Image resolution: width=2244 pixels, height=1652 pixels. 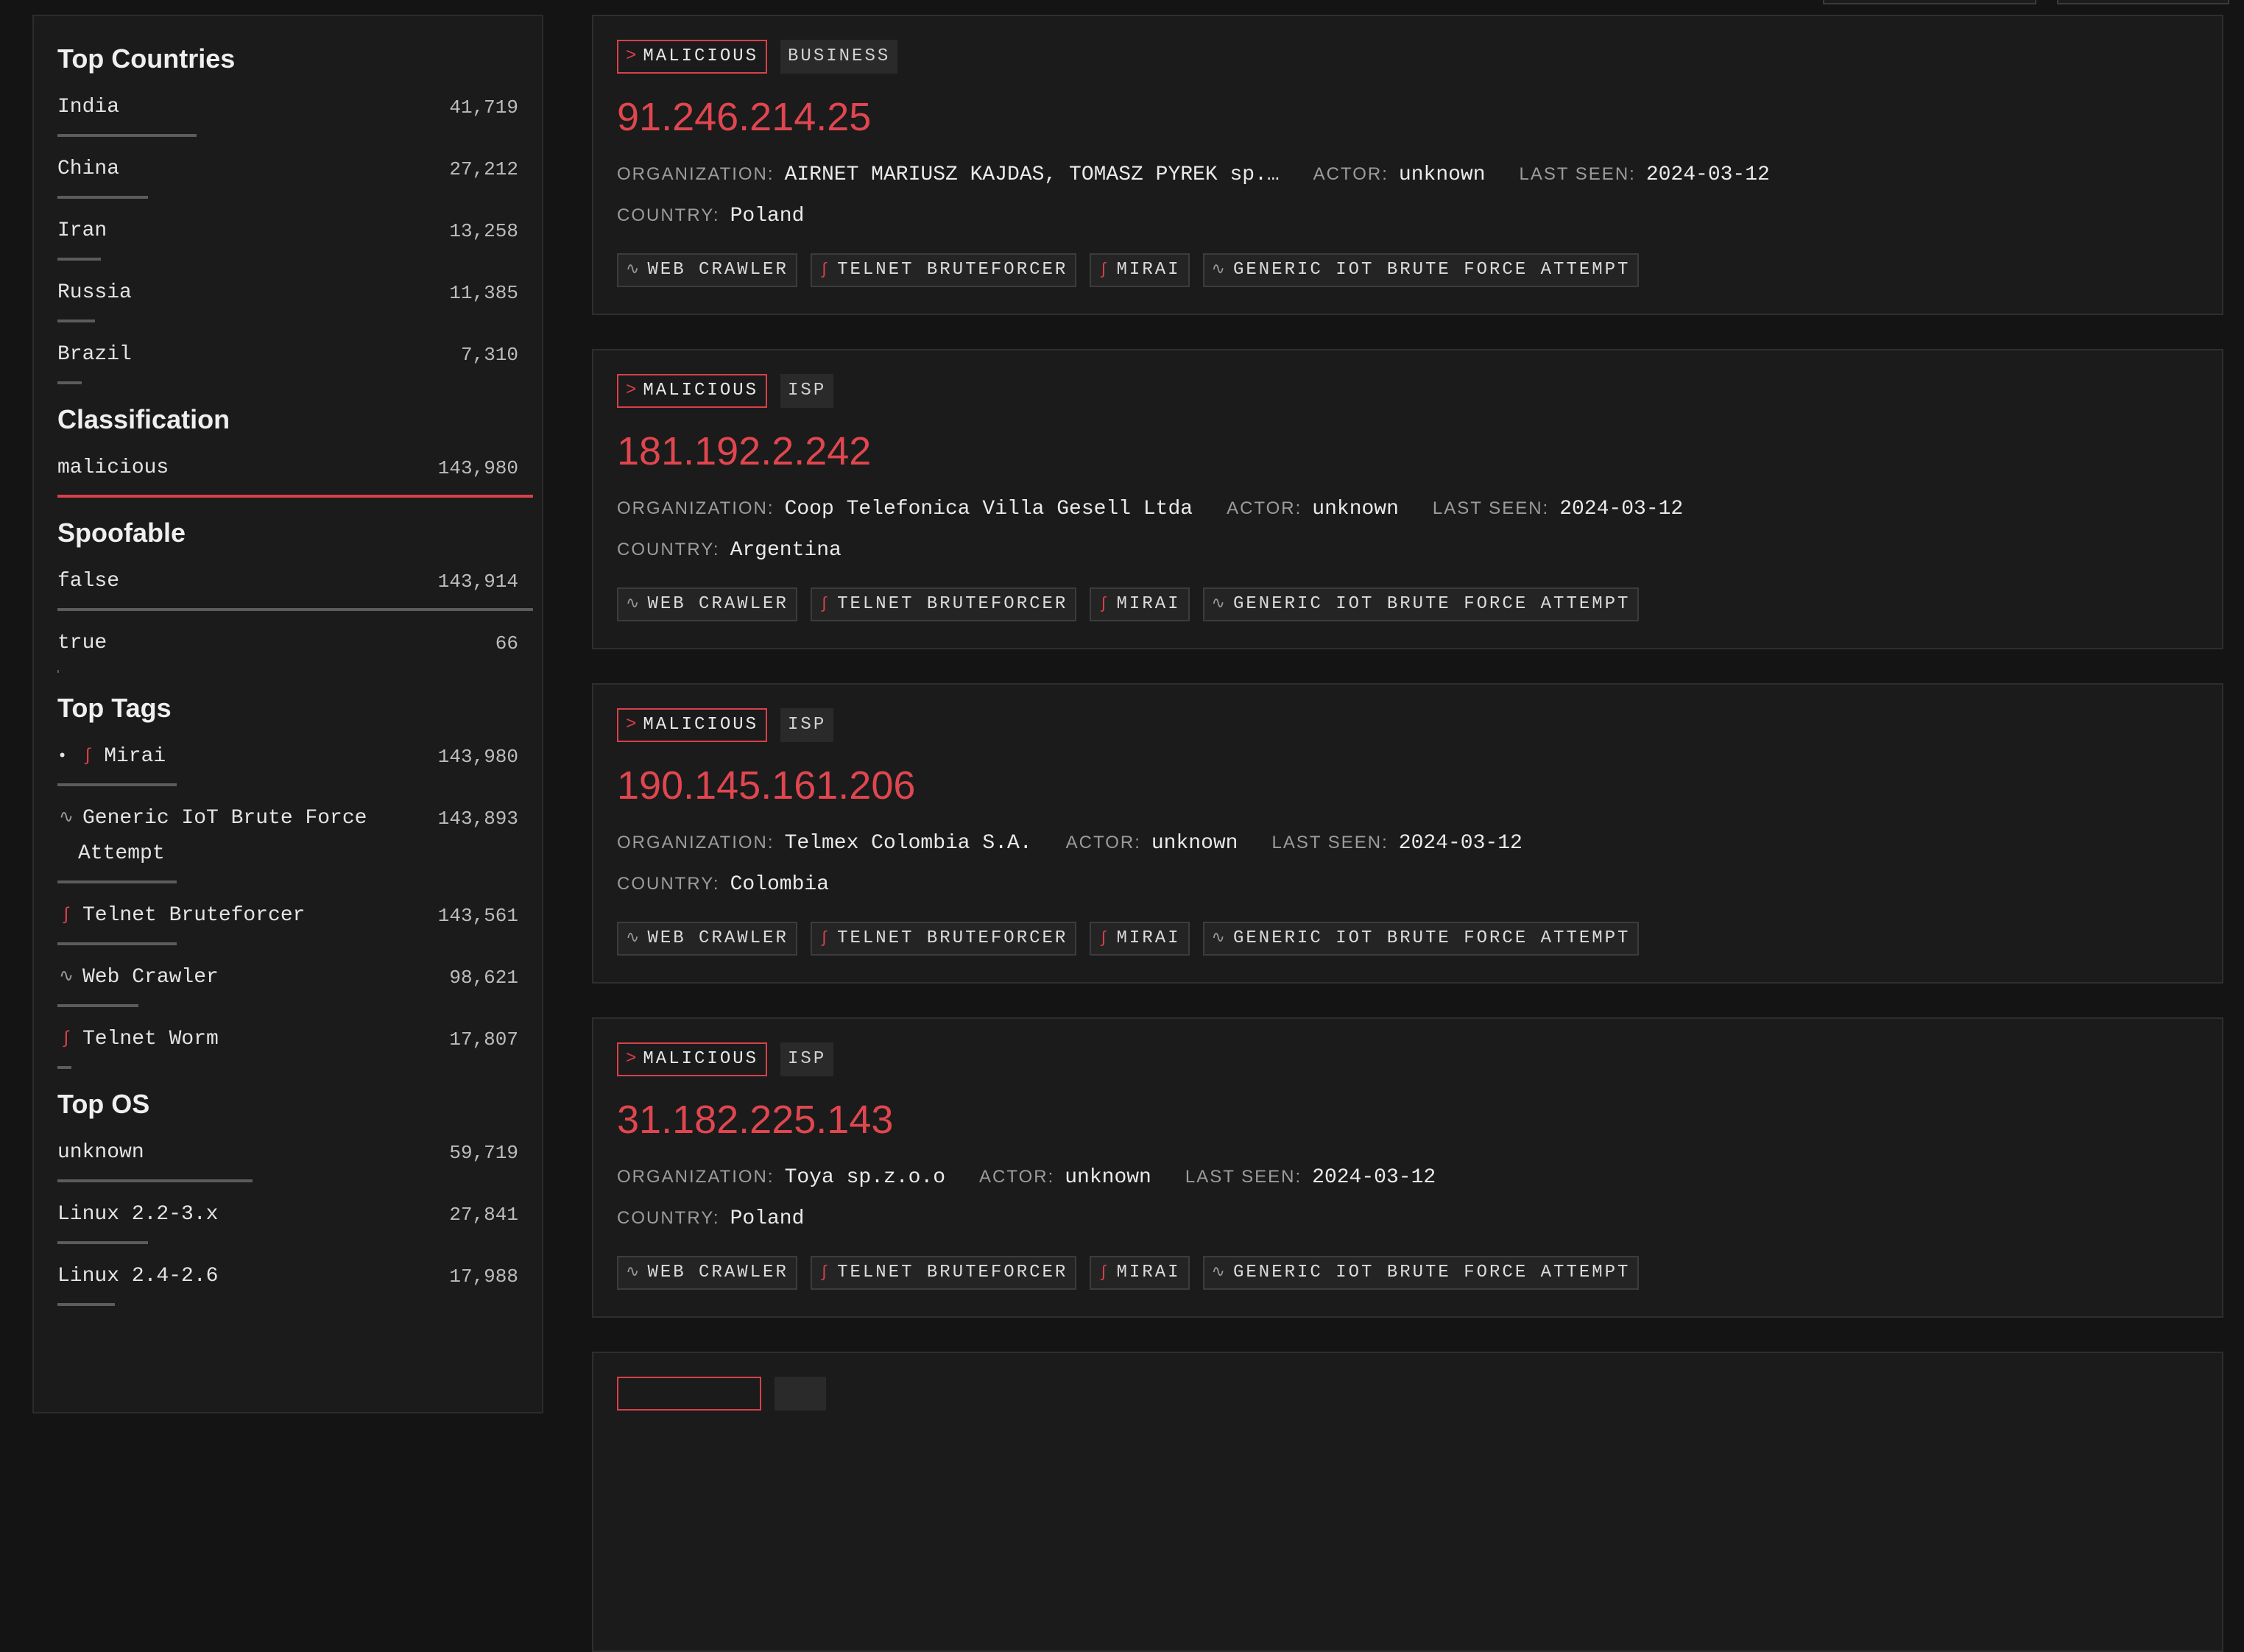 What do you see at coordinates (82, 230) in the screenshot?
I see `facet-label: Iran` at bounding box center [82, 230].